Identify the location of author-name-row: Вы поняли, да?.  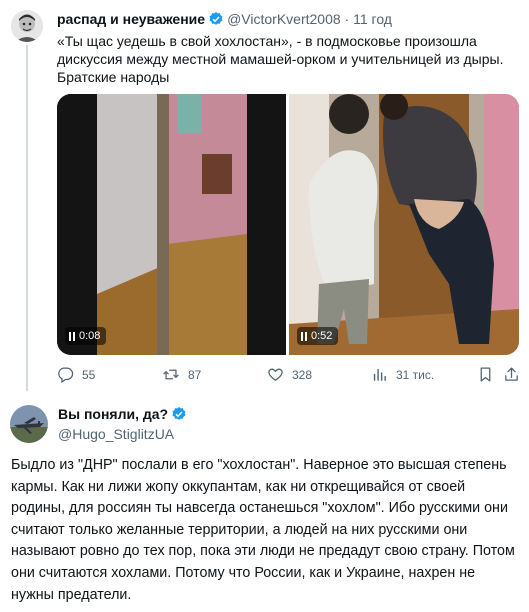
(124, 415).